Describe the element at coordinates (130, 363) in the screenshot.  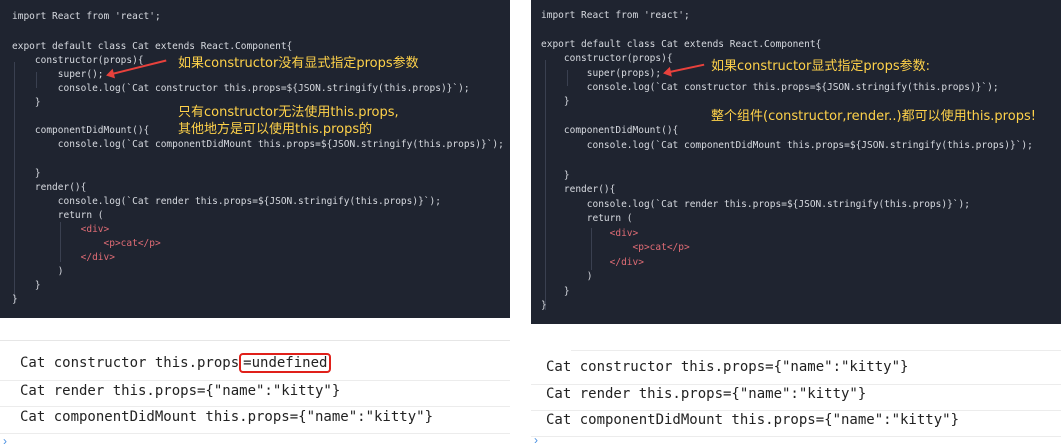
I see `console-text: Cat constructor this.props` at that location.